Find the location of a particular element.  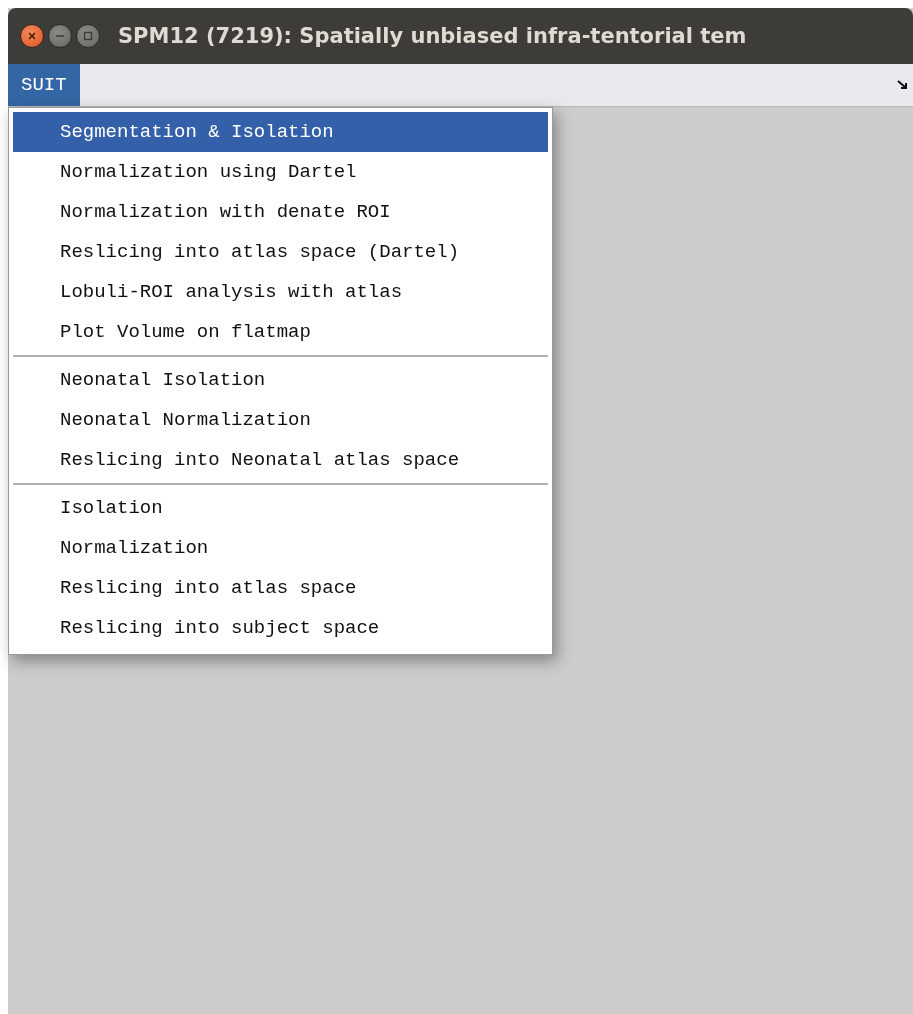

minimize-icon is located at coordinates (60, 36).